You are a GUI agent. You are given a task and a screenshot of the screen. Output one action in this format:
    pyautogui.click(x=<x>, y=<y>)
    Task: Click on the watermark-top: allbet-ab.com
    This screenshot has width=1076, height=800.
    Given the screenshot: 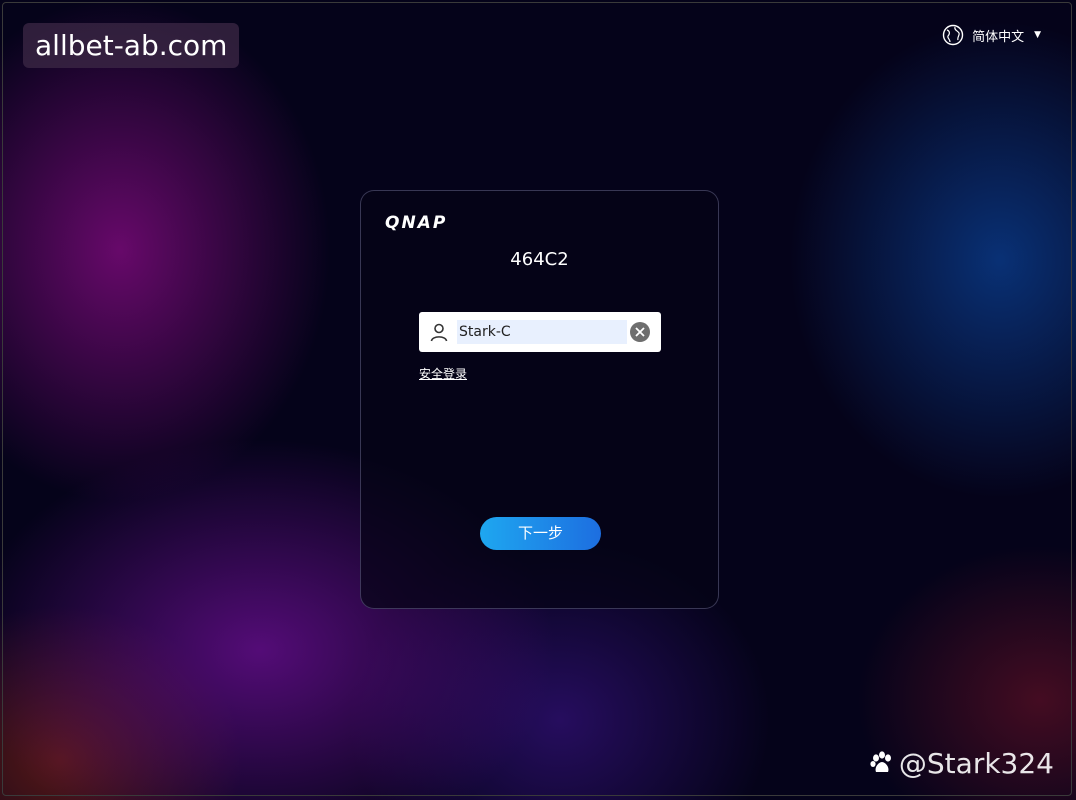 What is the action you would take?
    pyautogui.click(x=131, y=45)
    